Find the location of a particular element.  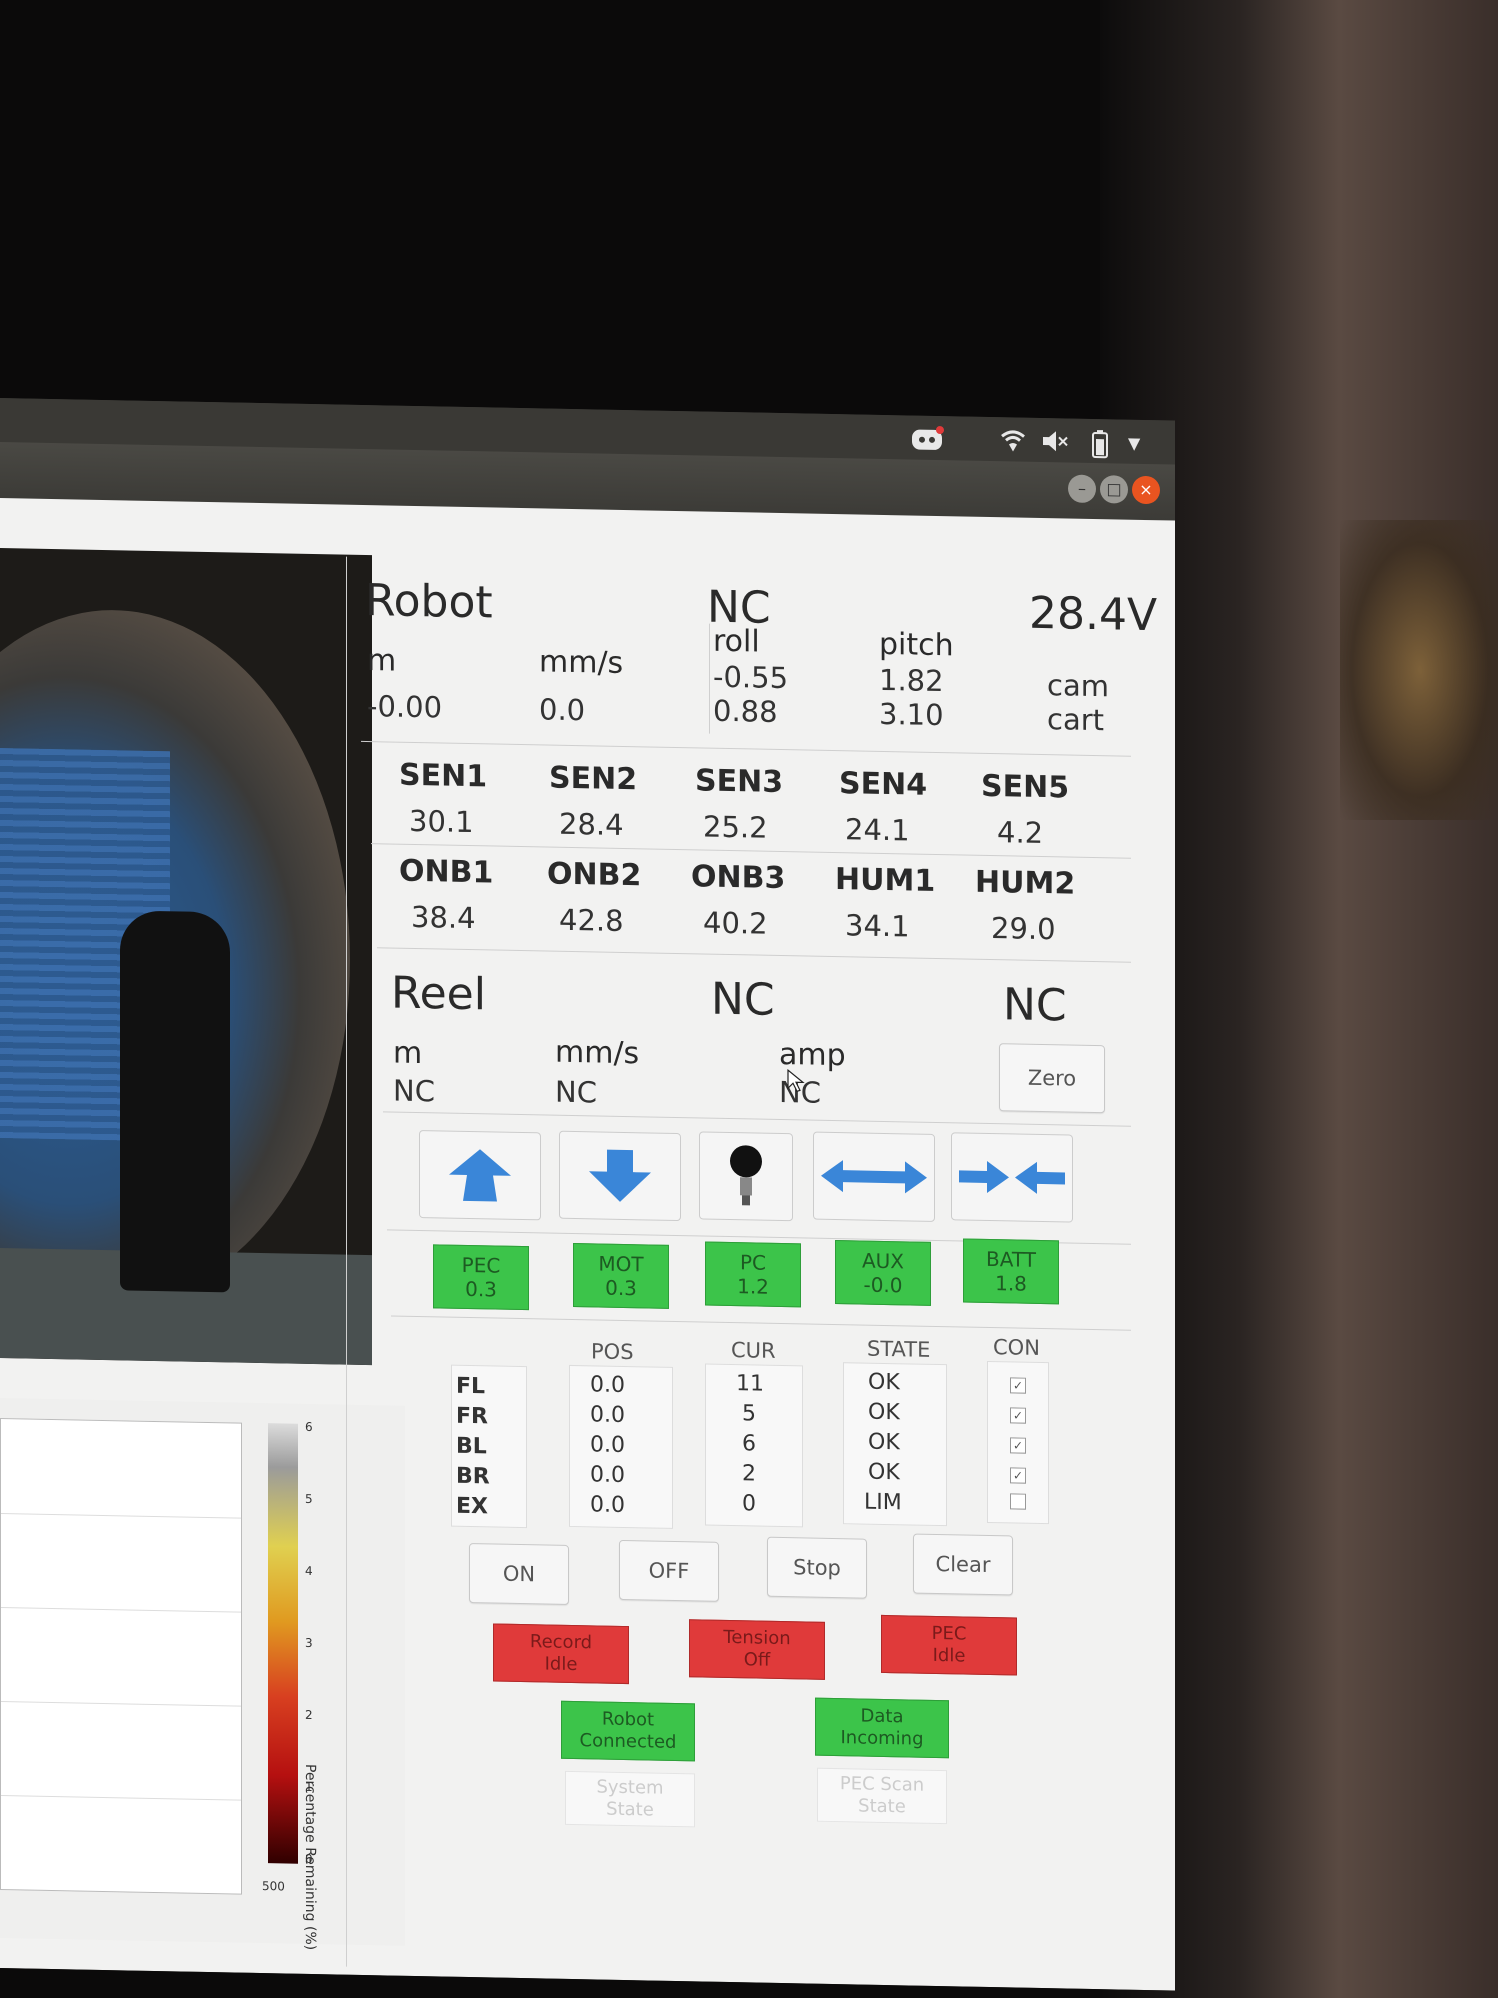

con-column: ✓ ✓ ✓ ✓ is located at coordinates (1018, 1442).